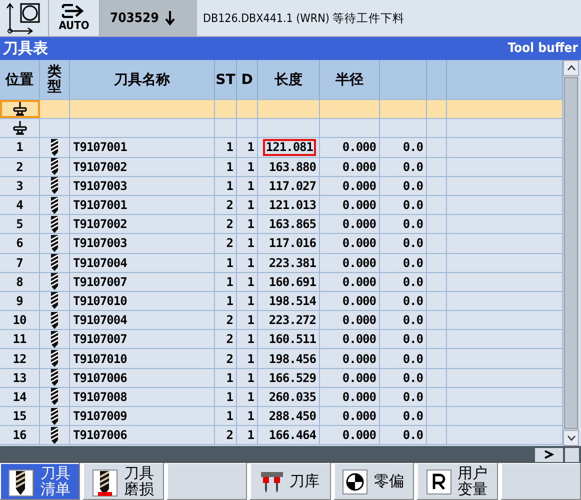 This screenshot has height=500, width=581. I want to click on column-header: 刀具名称, so click(142, 79).